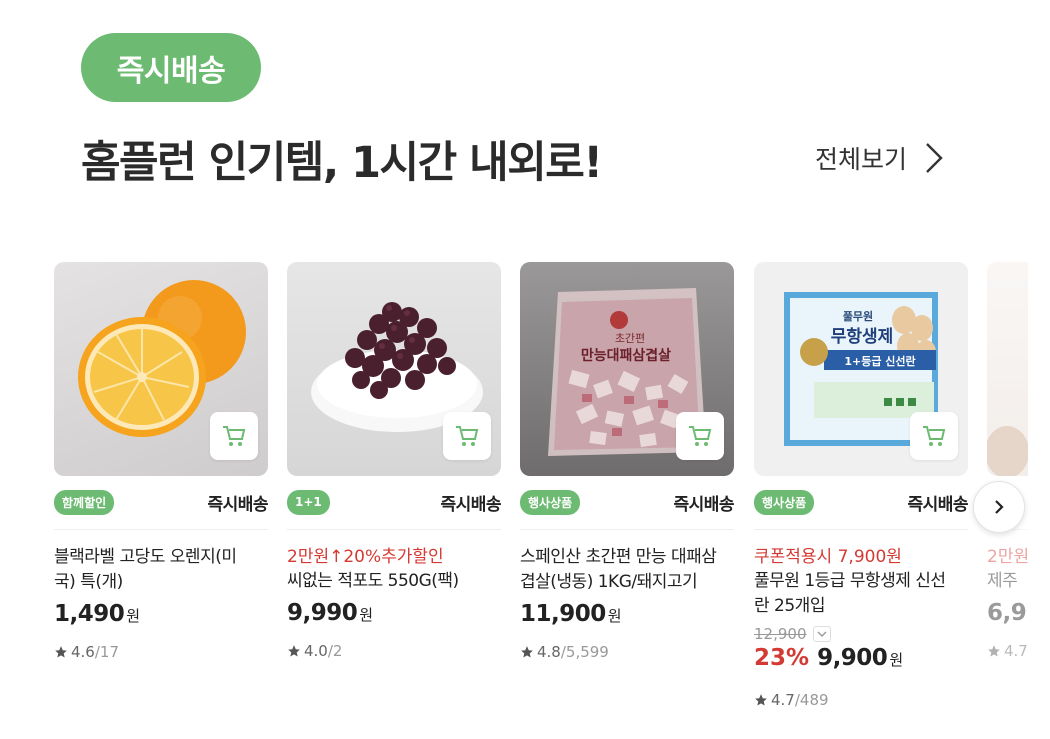  I want to click on product-rating: 4.7/489, so click(861, 700).